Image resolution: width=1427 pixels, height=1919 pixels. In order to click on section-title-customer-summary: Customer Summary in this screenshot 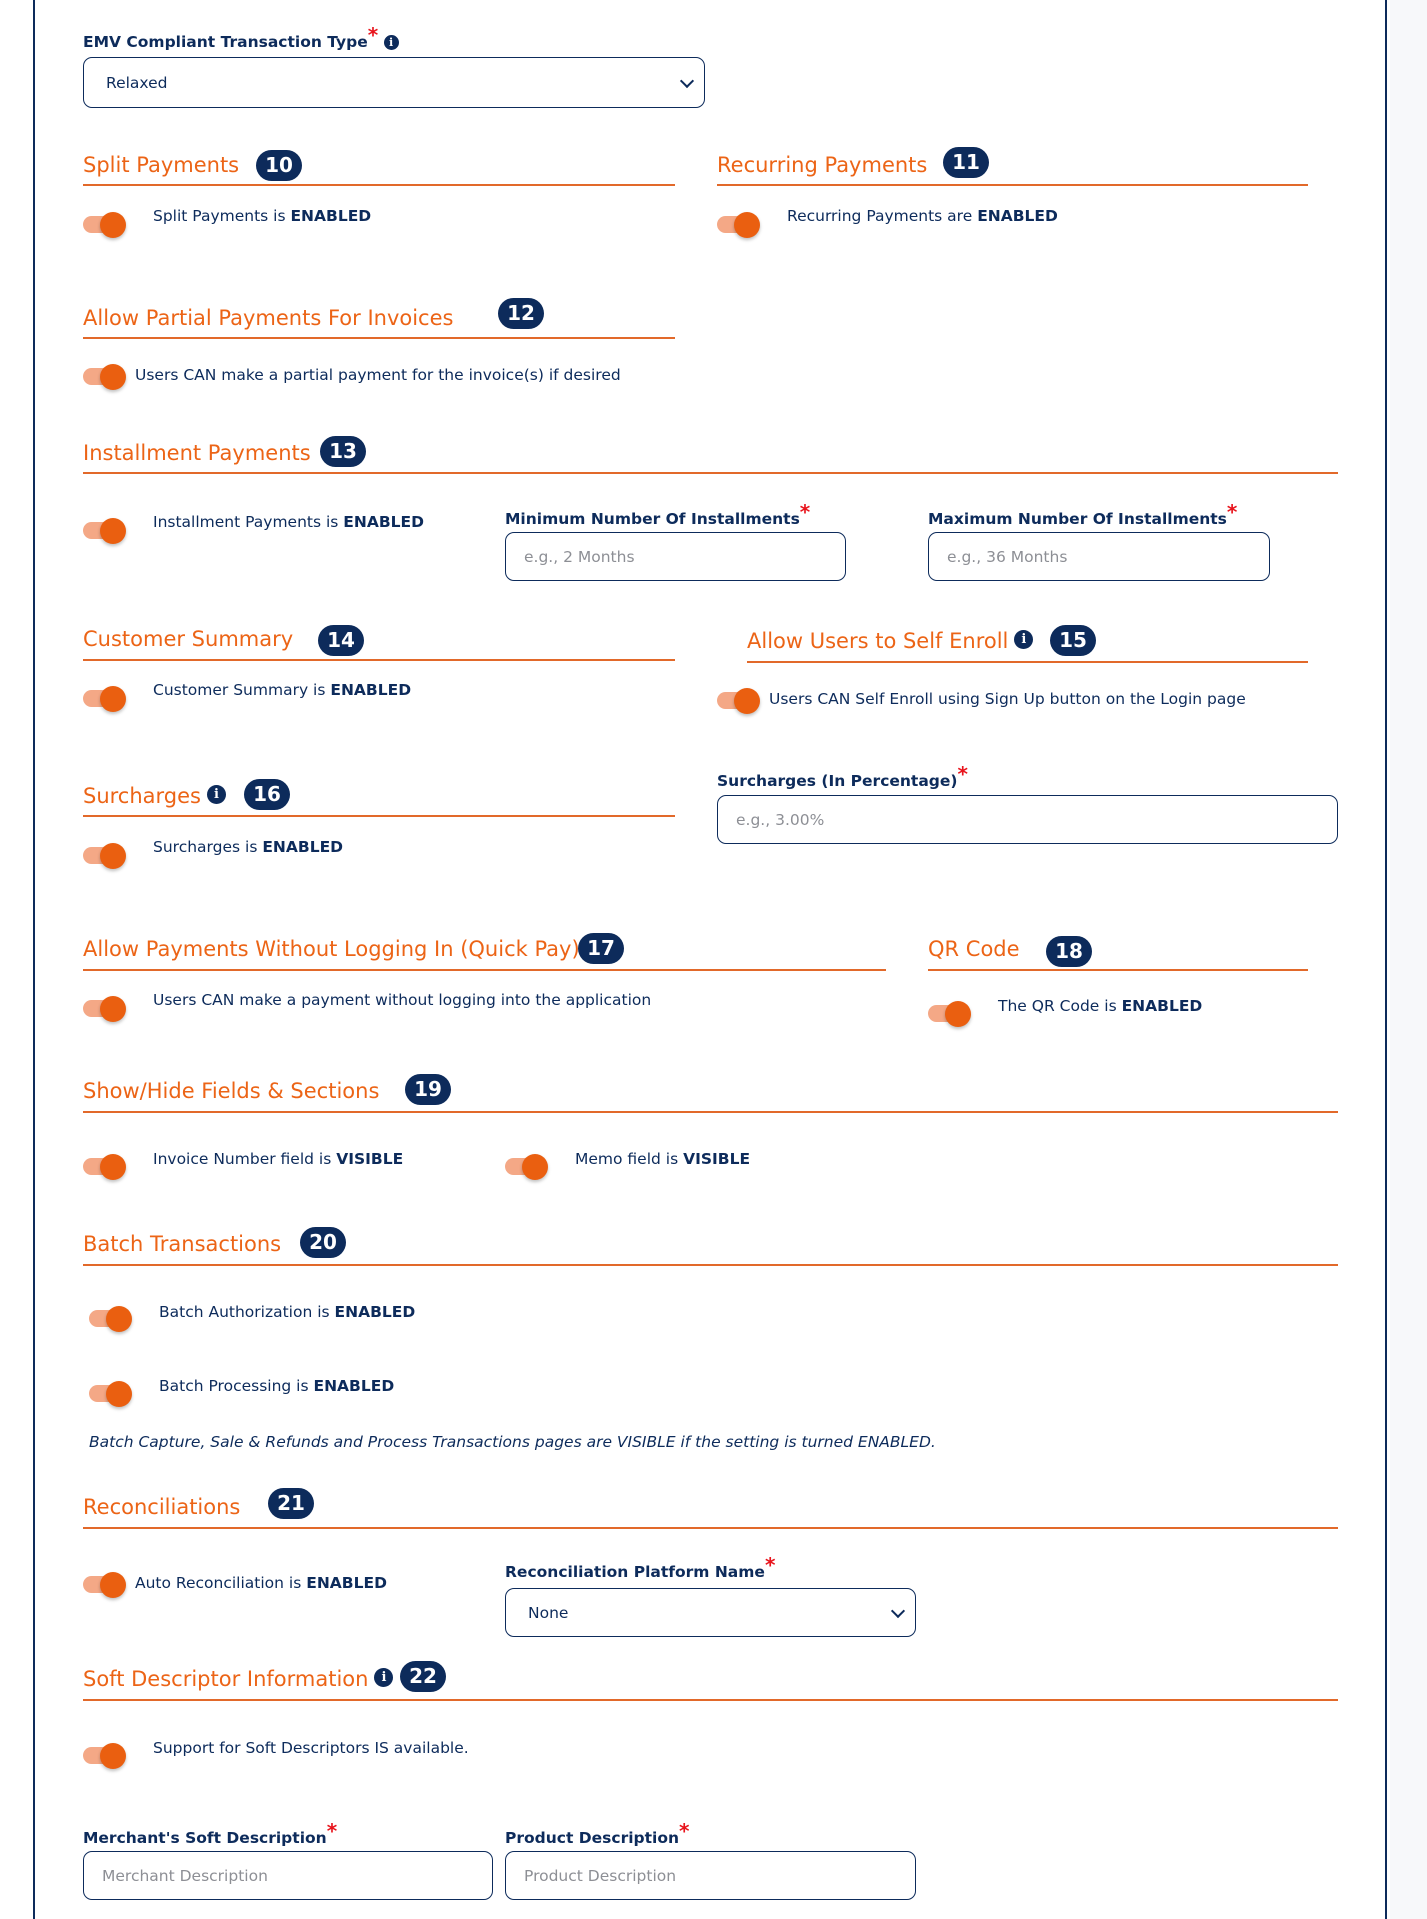, I will do `click(188, 639)`.